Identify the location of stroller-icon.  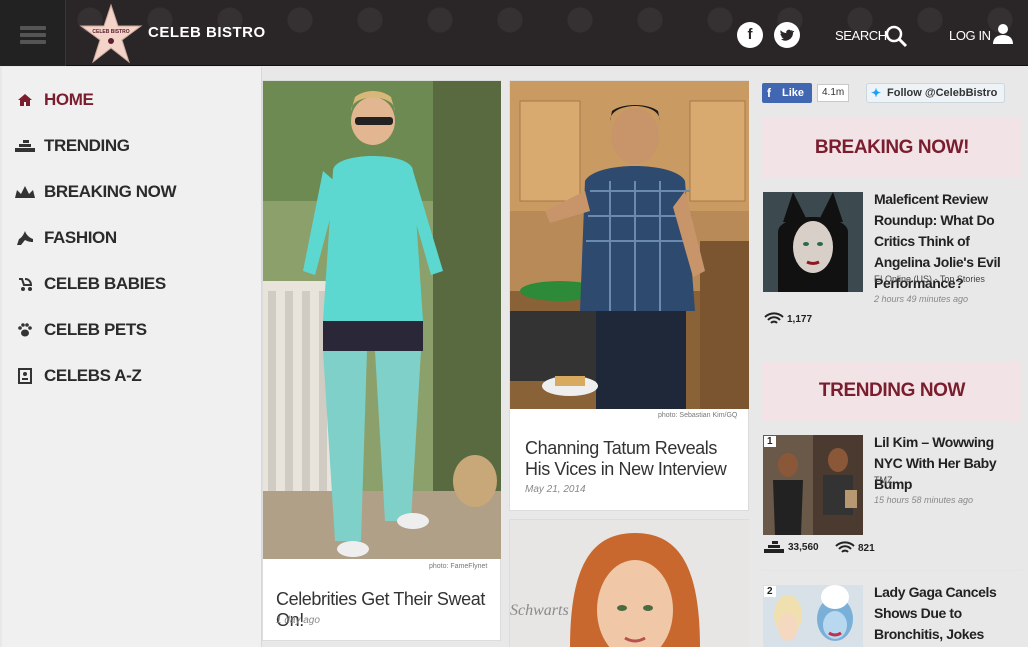
(25, 284).